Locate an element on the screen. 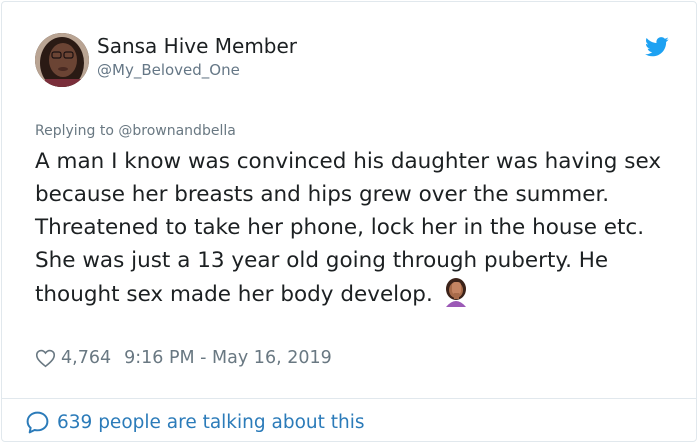  face-palm-emoji is located at coordinates (456, 292).